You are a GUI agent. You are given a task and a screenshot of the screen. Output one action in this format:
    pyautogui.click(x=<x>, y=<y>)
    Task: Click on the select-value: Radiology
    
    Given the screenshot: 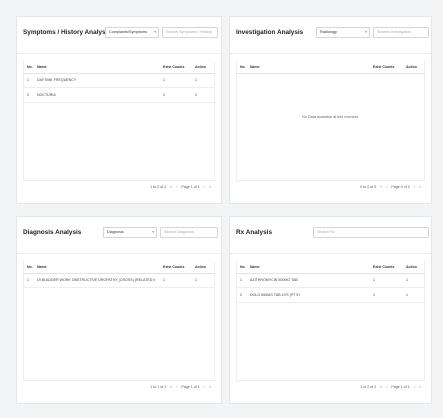 What is the action you would take?
    pyautogui.click(x=328, y=32)
    